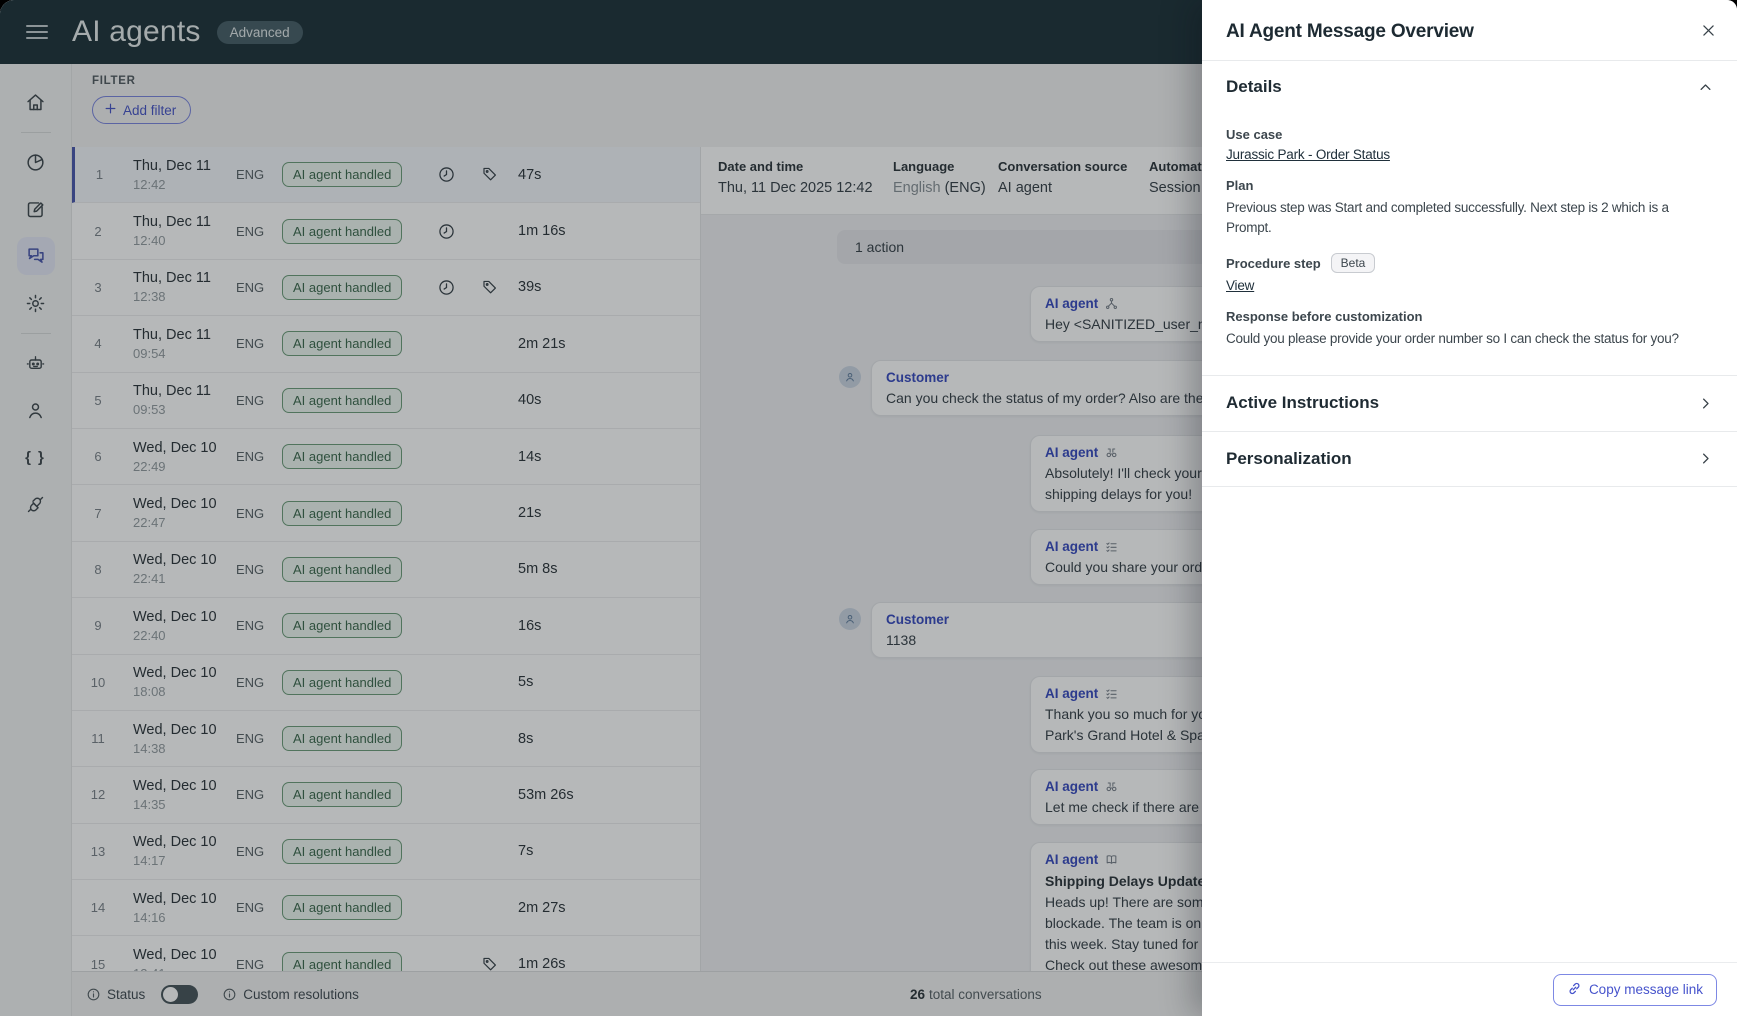 Image resolution: width=1737 pixels, height=1016 pixels. Describe the element at coordinates (1240, 285) in the screenshot. I see `view-link: View` at that location.